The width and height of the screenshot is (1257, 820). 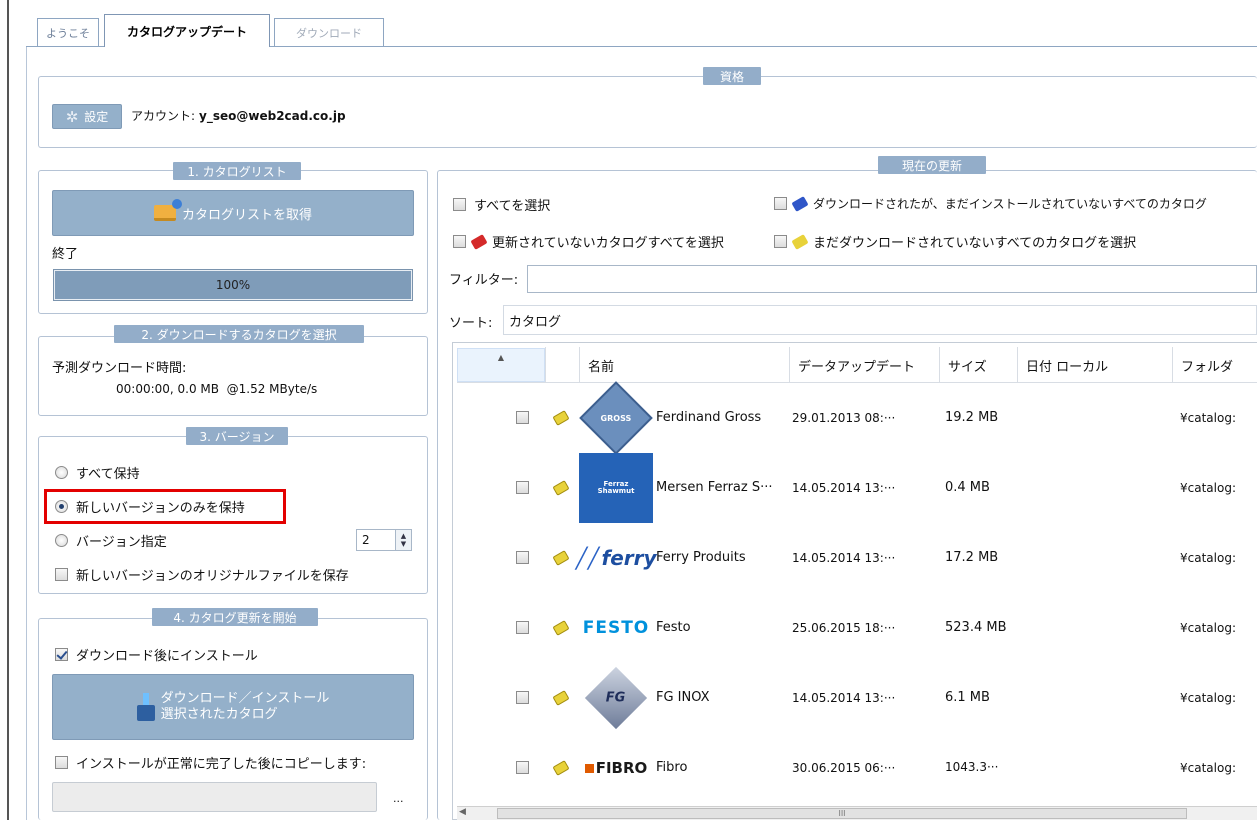 What do you see at coordinates (61, 654) in the screenshot?
I see `checkbox-checked` at bounding box center [61, 654].